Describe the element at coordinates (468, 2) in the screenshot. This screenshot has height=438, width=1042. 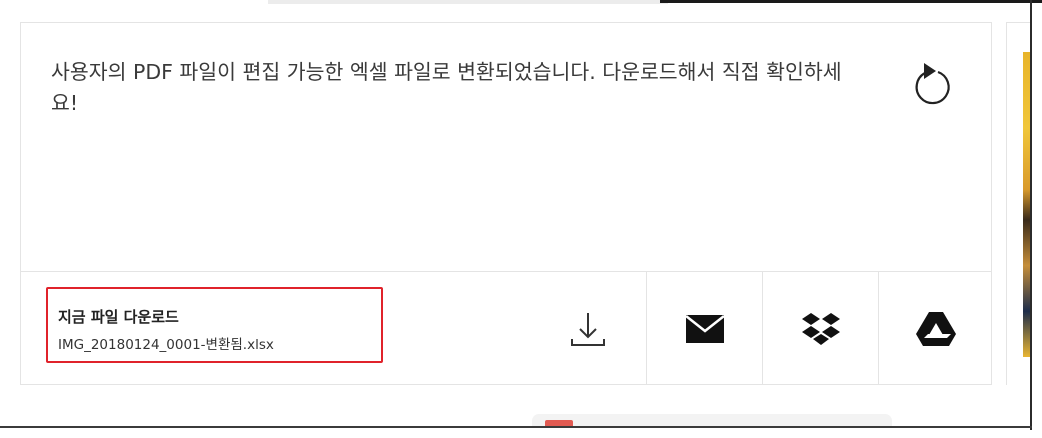
I see `top-pill` at that location.